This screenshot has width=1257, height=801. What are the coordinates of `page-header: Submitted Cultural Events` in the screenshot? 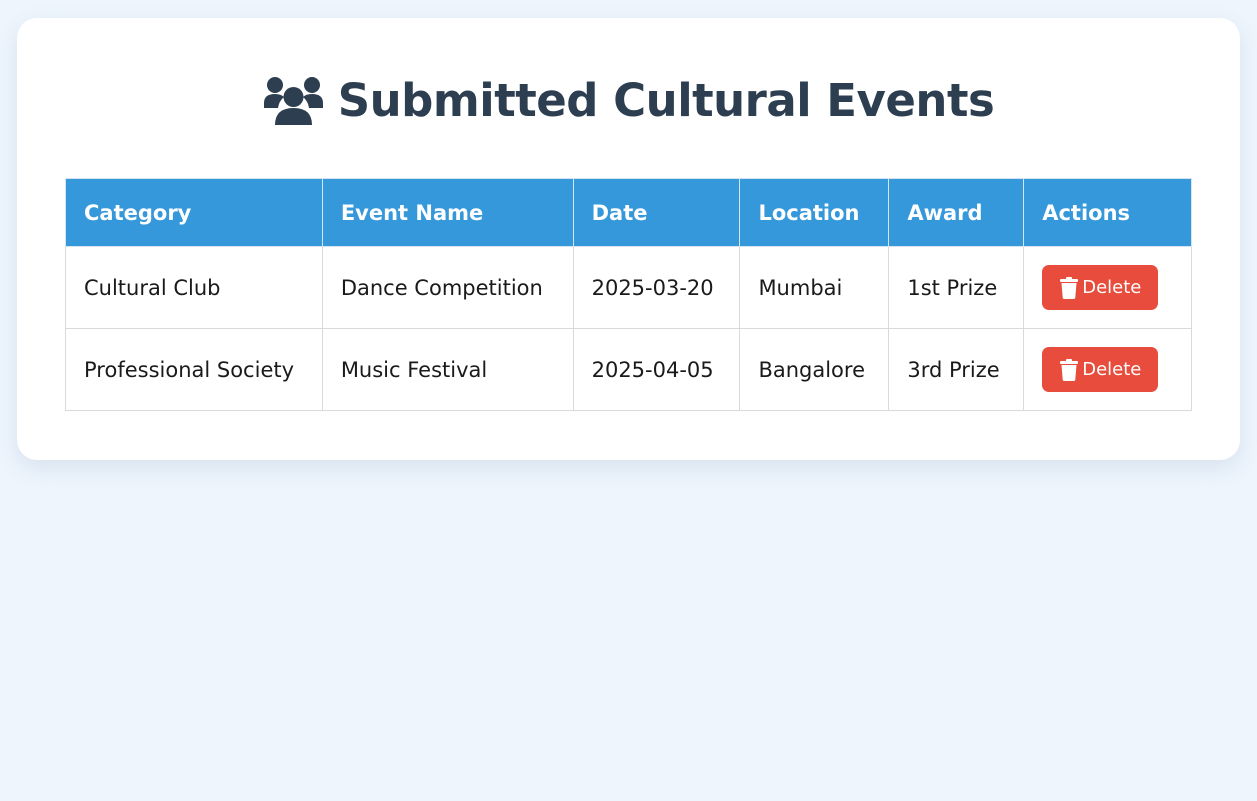 It's located at (628, 100).